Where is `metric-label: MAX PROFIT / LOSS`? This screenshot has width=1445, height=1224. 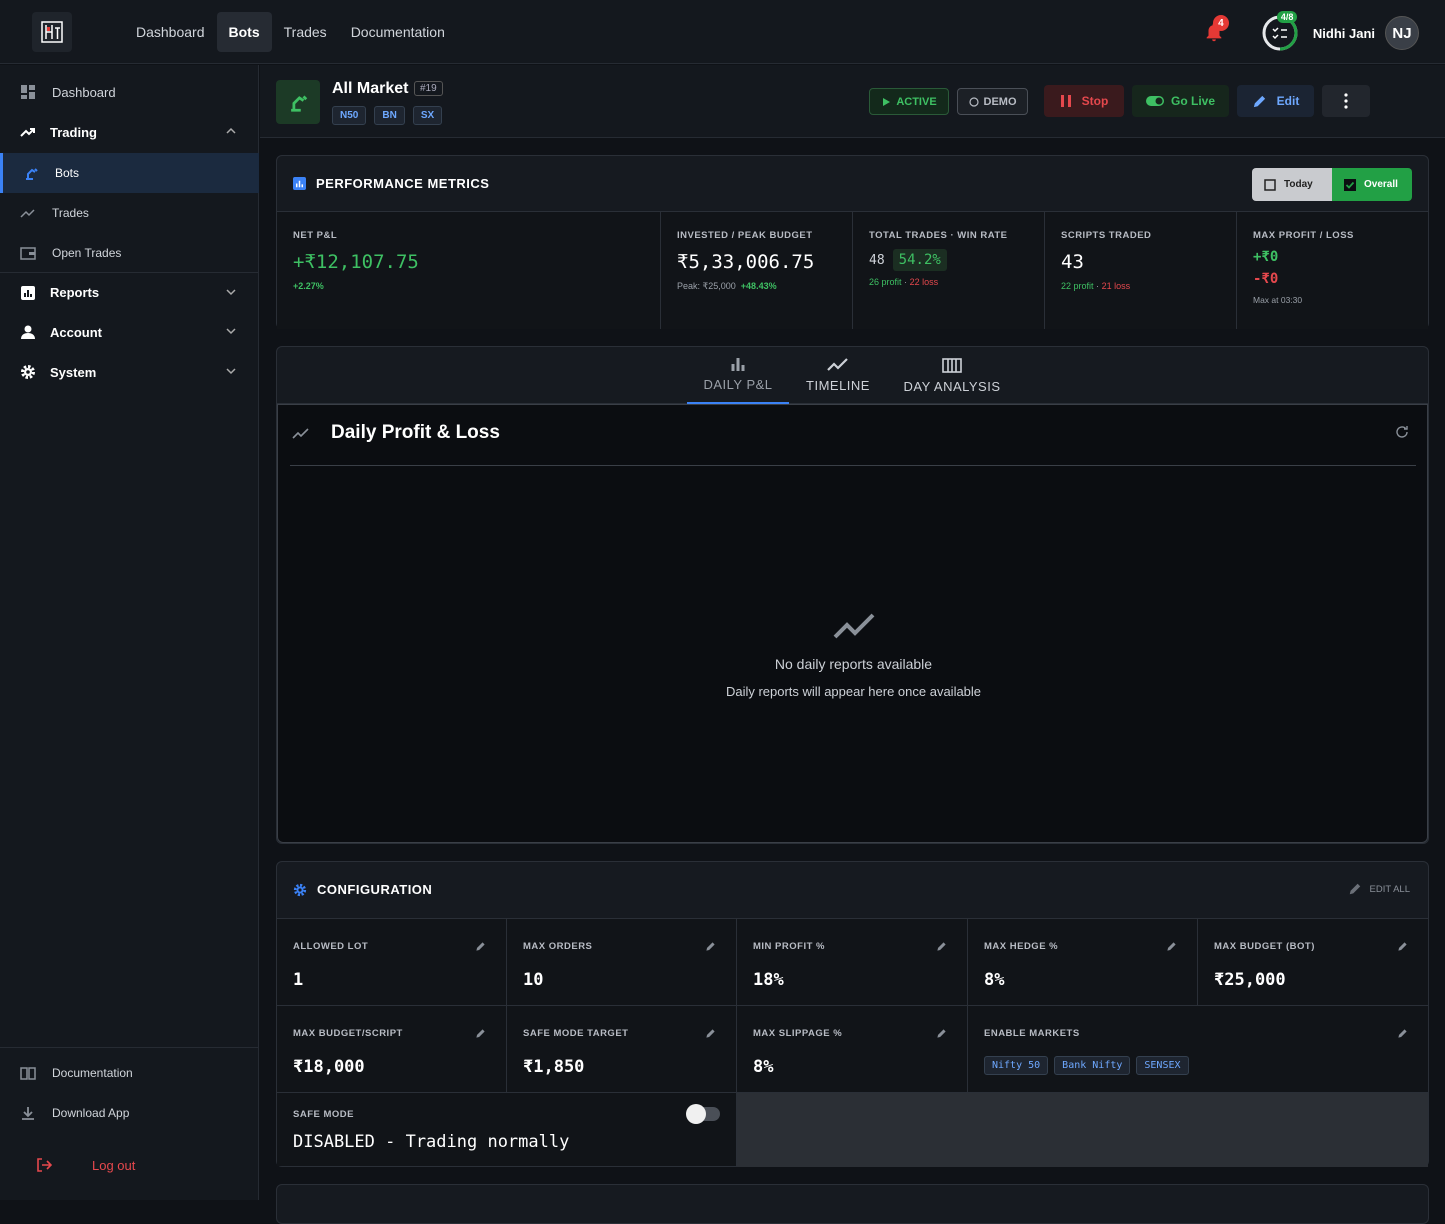 metric-label: MAX PROFIT / LOSS is located at coordinates (1303, 235).